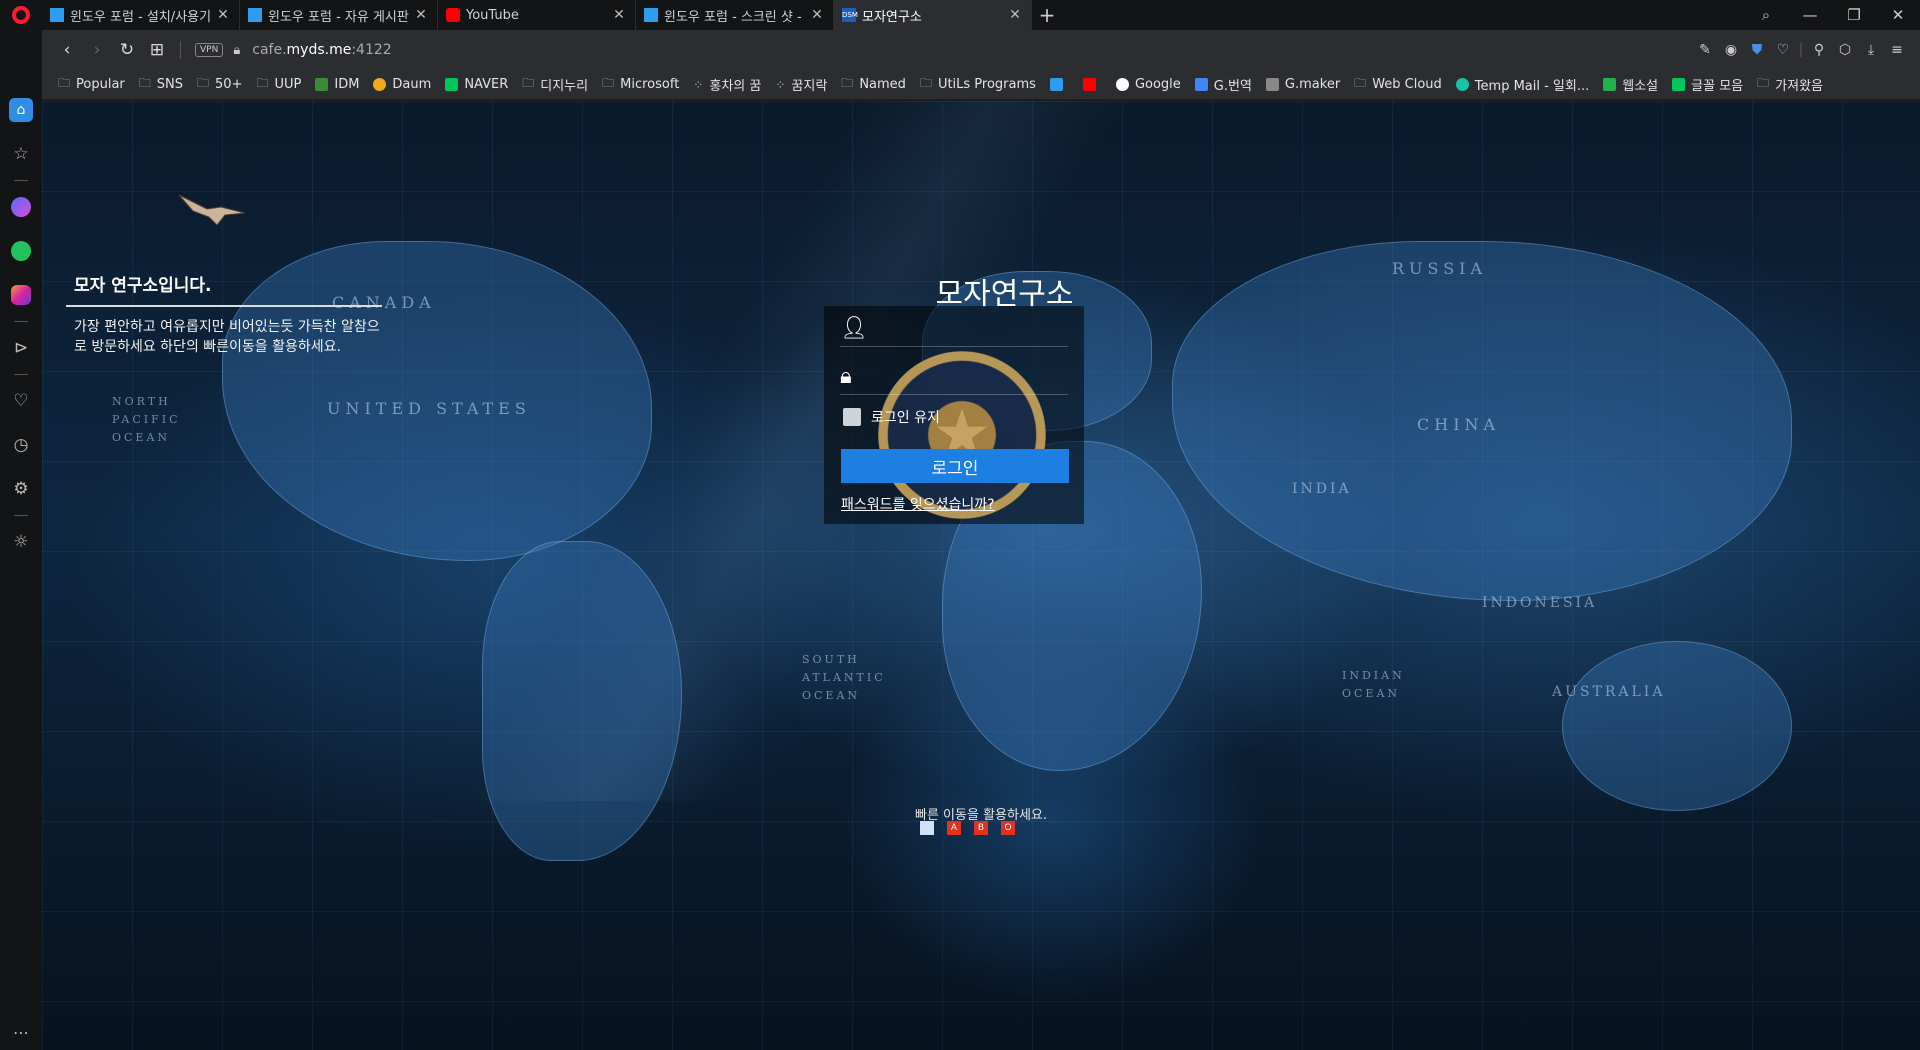 The height and width of the screenshot is (1050, 1920). I want to click on bookmark-hongcha: ⁘ 홍차의 꿈, so click(727, 85).